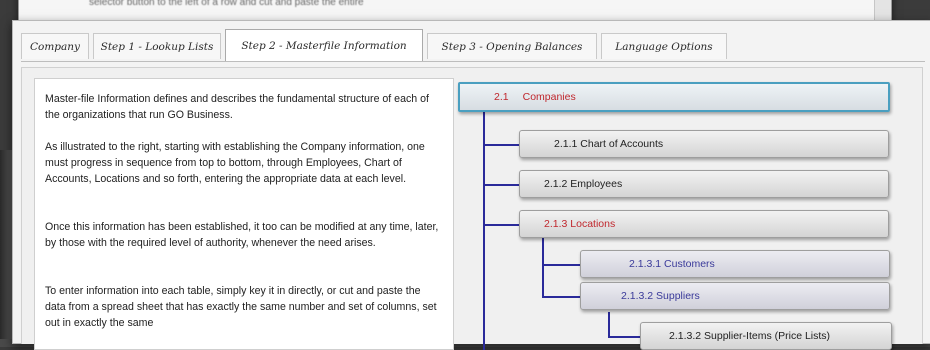  What do you see at coordinates (501, 97) in the screenshot?
I see `tree-node-number: 2.1` at bounding box center [501, 97].